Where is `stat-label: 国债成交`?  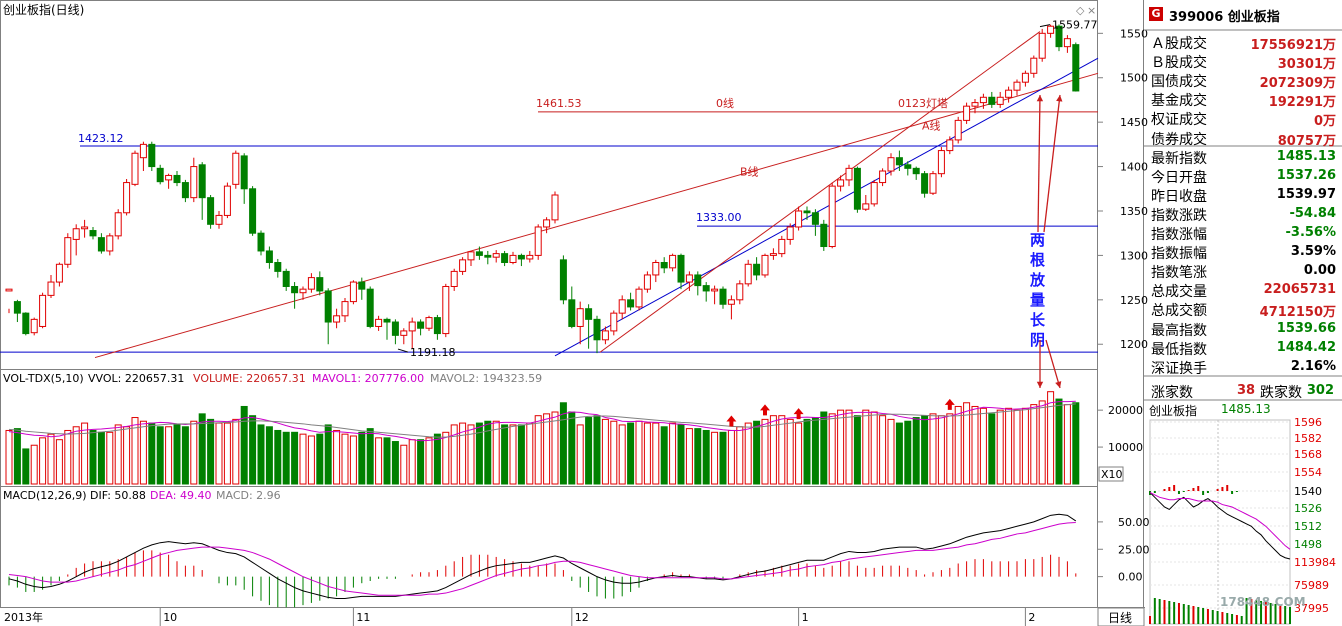 stat-label: 国债成交 is located at coordinates (1179, 82).